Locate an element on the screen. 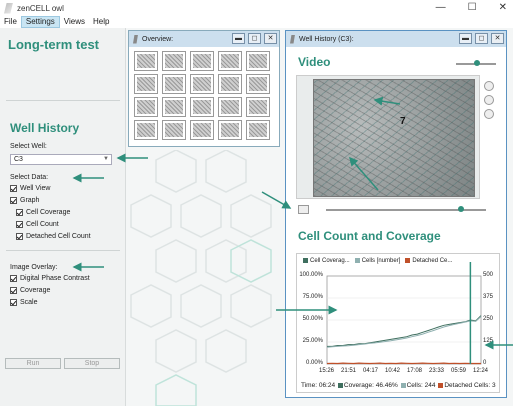 This screenshot has height=406, width=513. experiment-title: Long-term test is located at coordinates (53, 44).